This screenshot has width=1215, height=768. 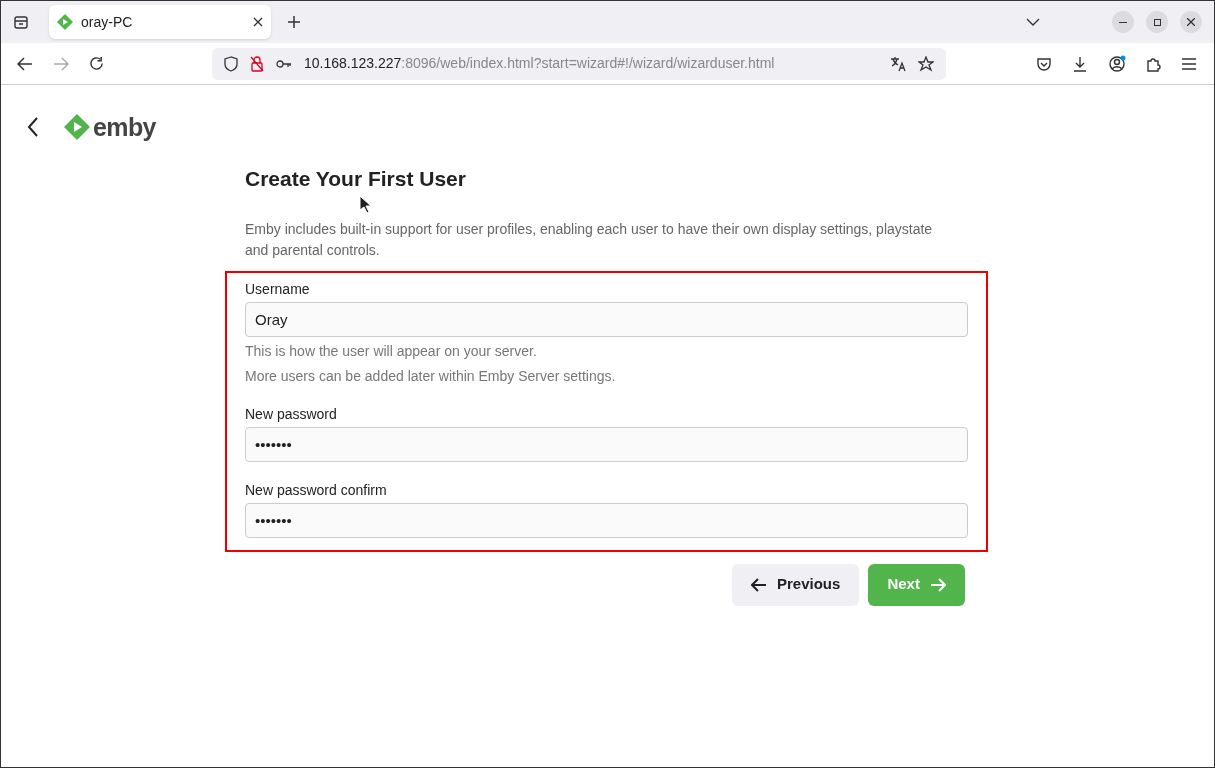 I want to click on reload-icon, so click(x=96, y=63).